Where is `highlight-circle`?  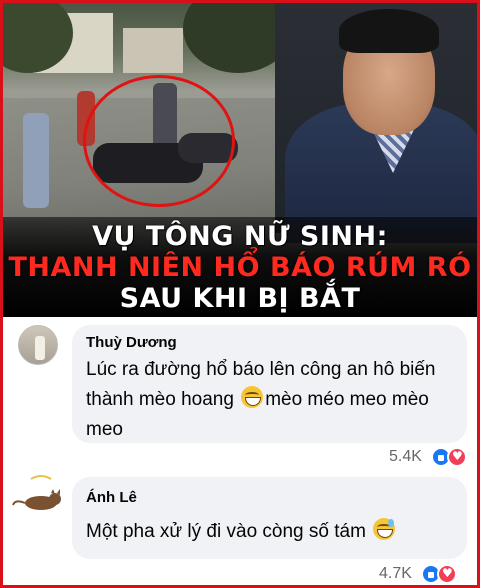 highlight-circle is located at coordinates (159, 141).